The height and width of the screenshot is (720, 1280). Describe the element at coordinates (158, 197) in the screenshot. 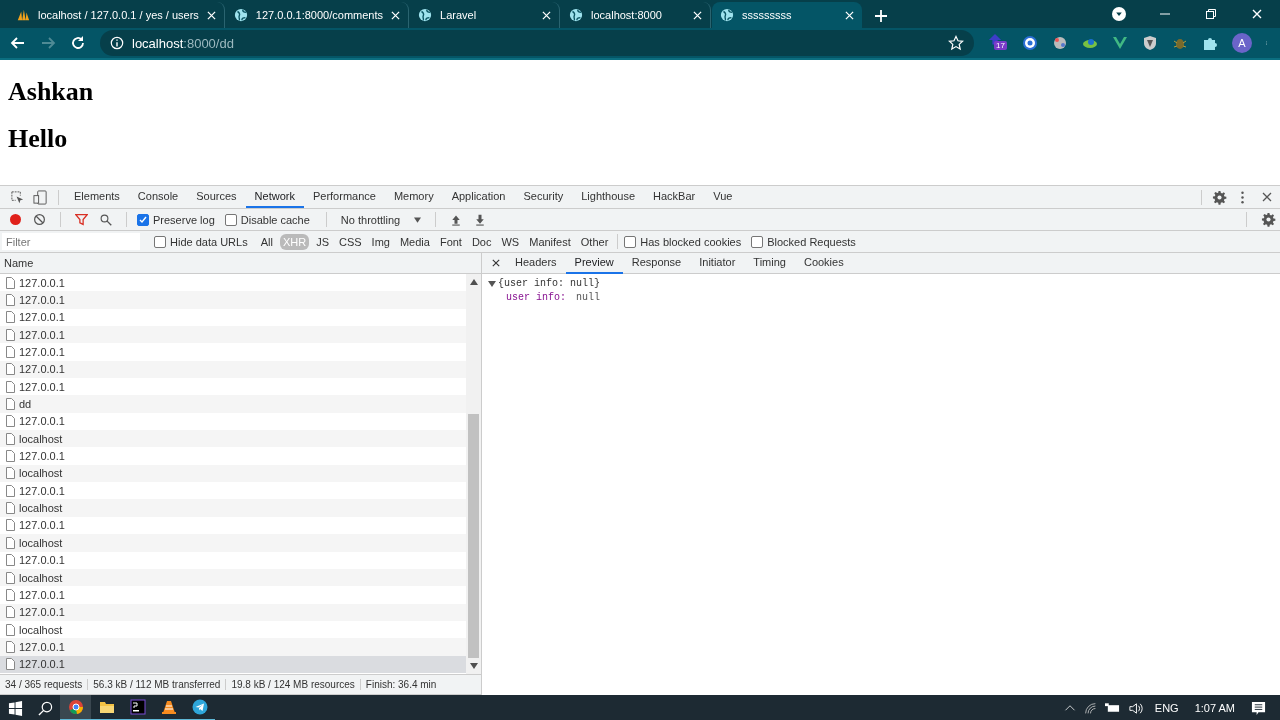

I see `devtools-tab: Console` at that location.